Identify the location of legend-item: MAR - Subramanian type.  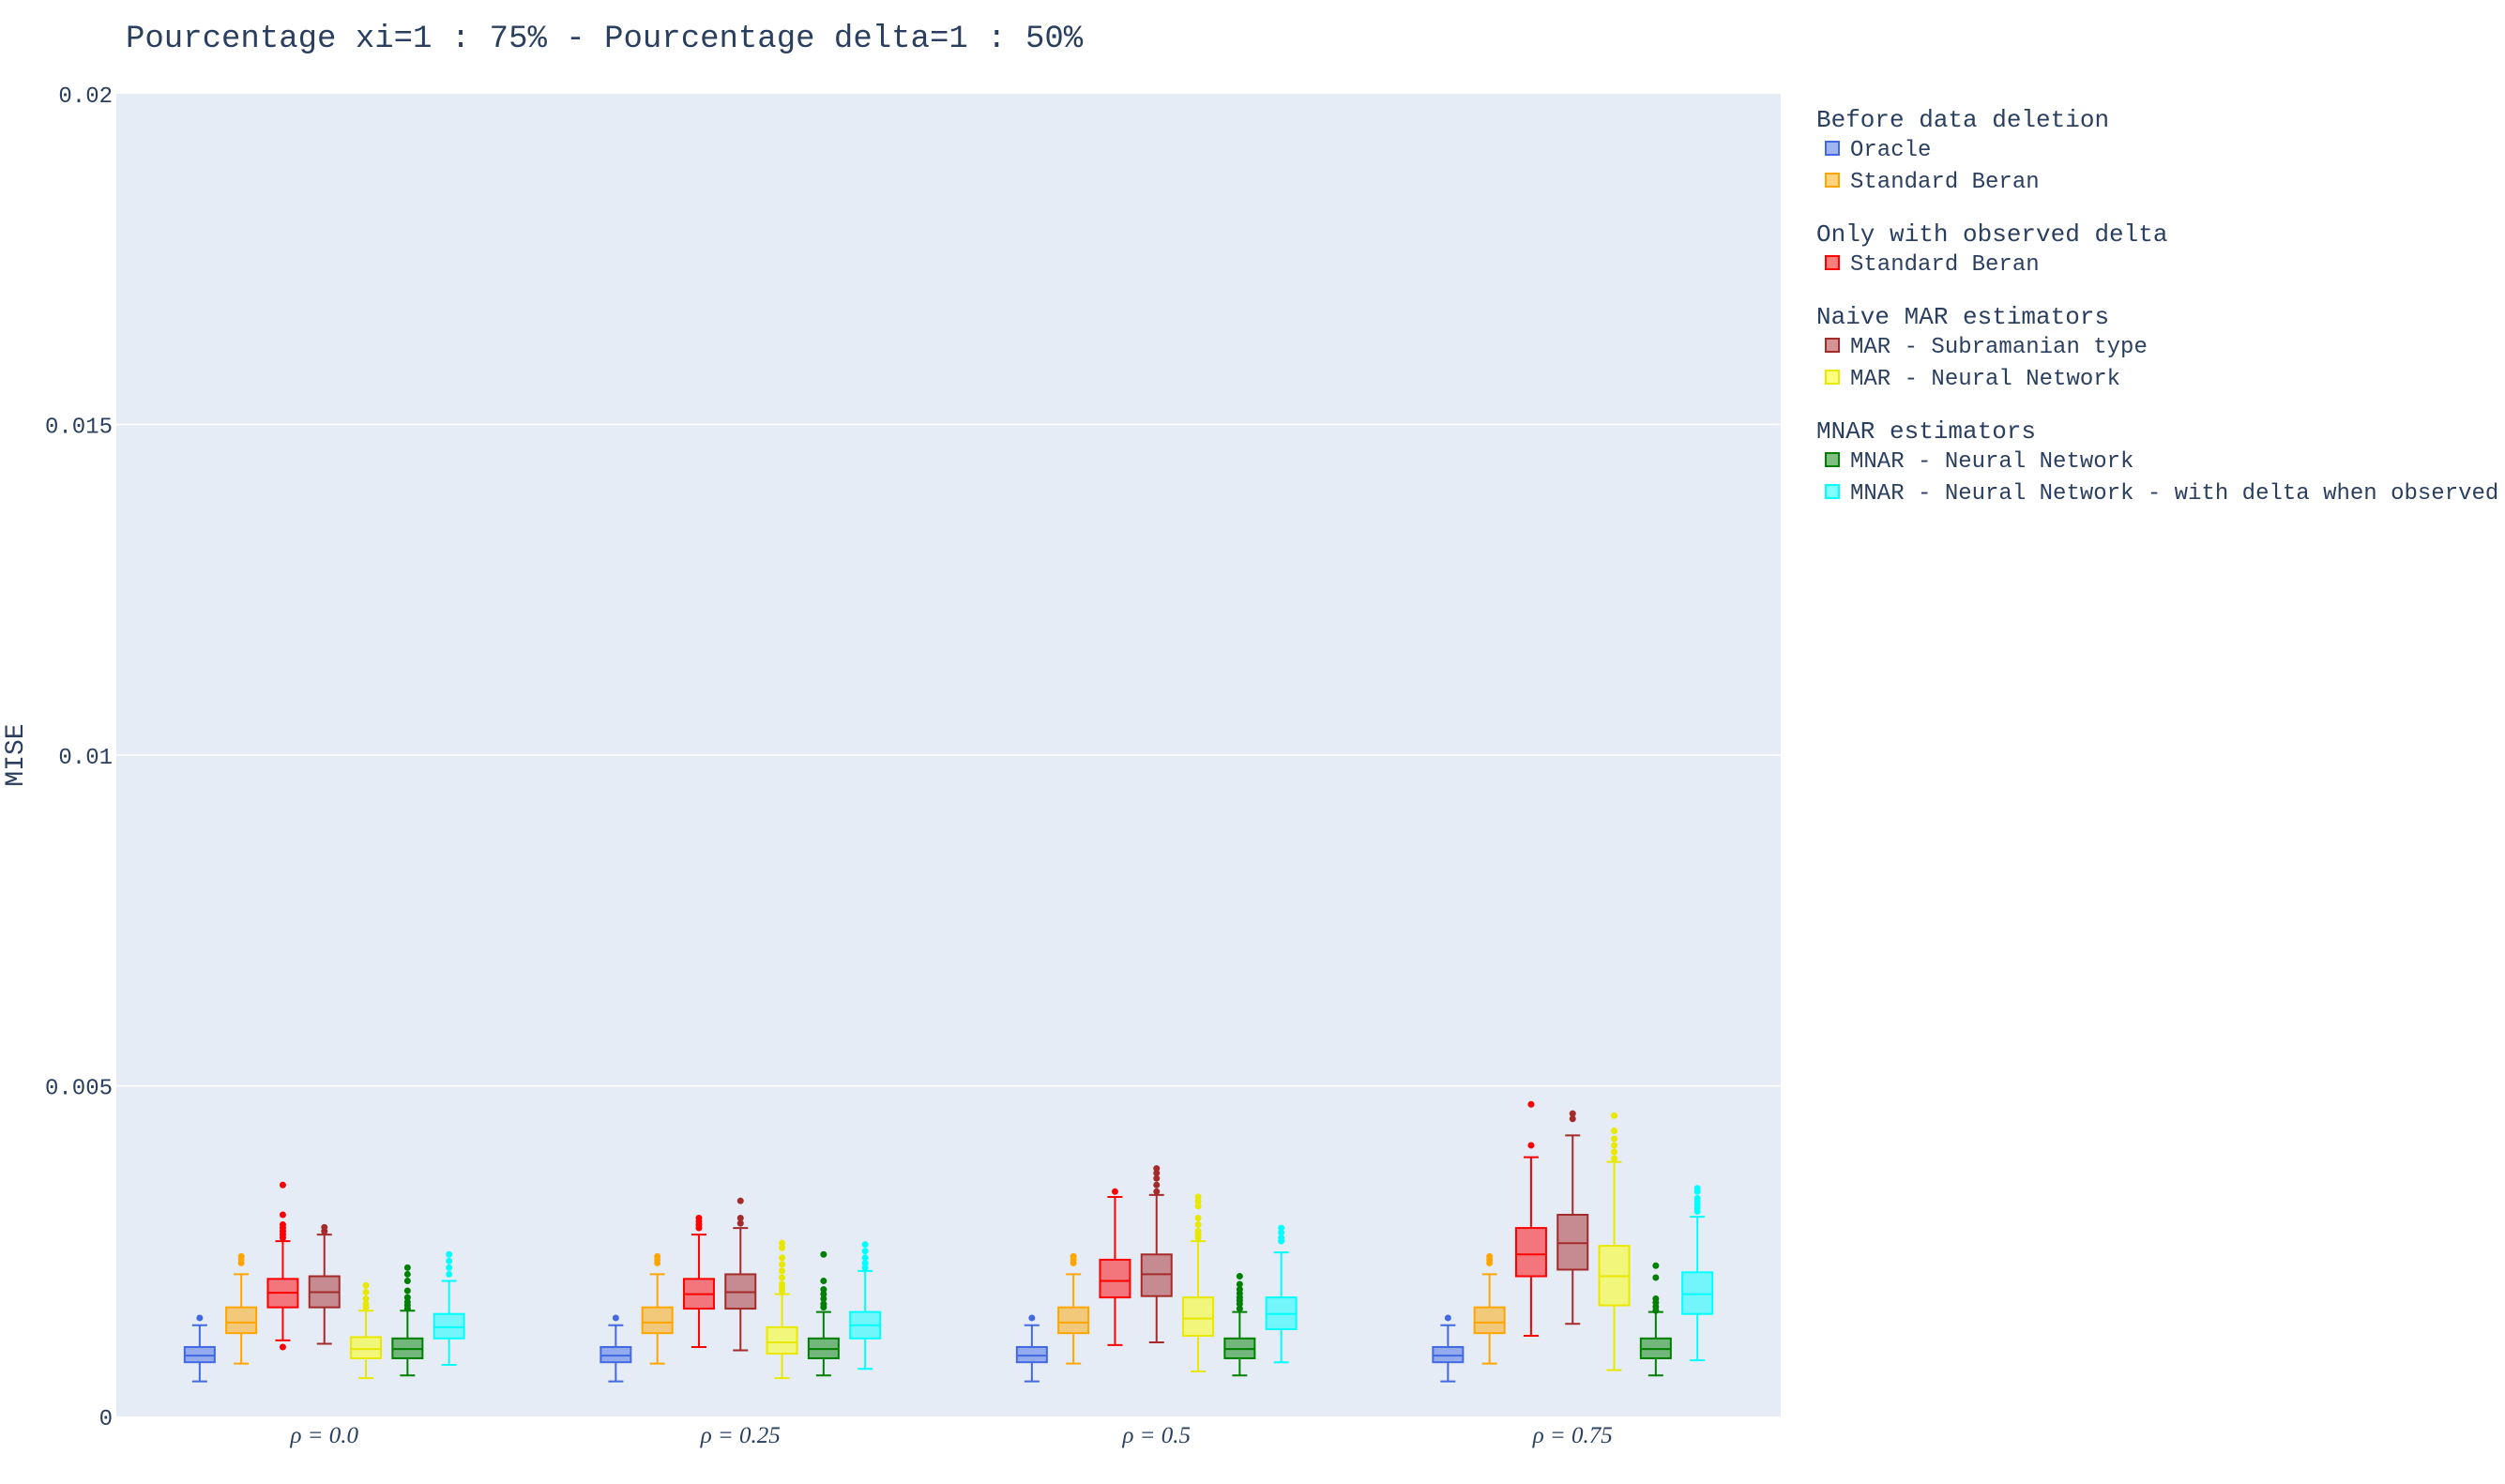
(1986, 347).